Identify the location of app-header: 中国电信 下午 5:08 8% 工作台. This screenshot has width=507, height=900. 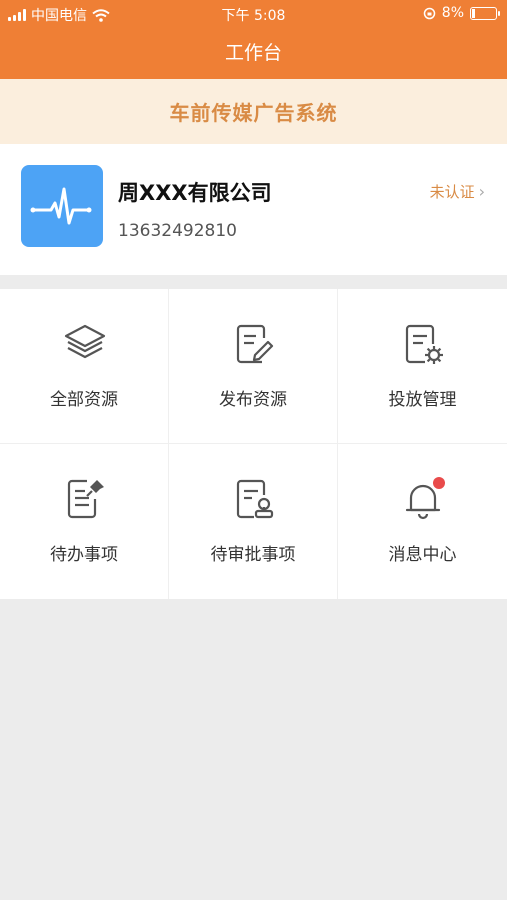
(253, 39).